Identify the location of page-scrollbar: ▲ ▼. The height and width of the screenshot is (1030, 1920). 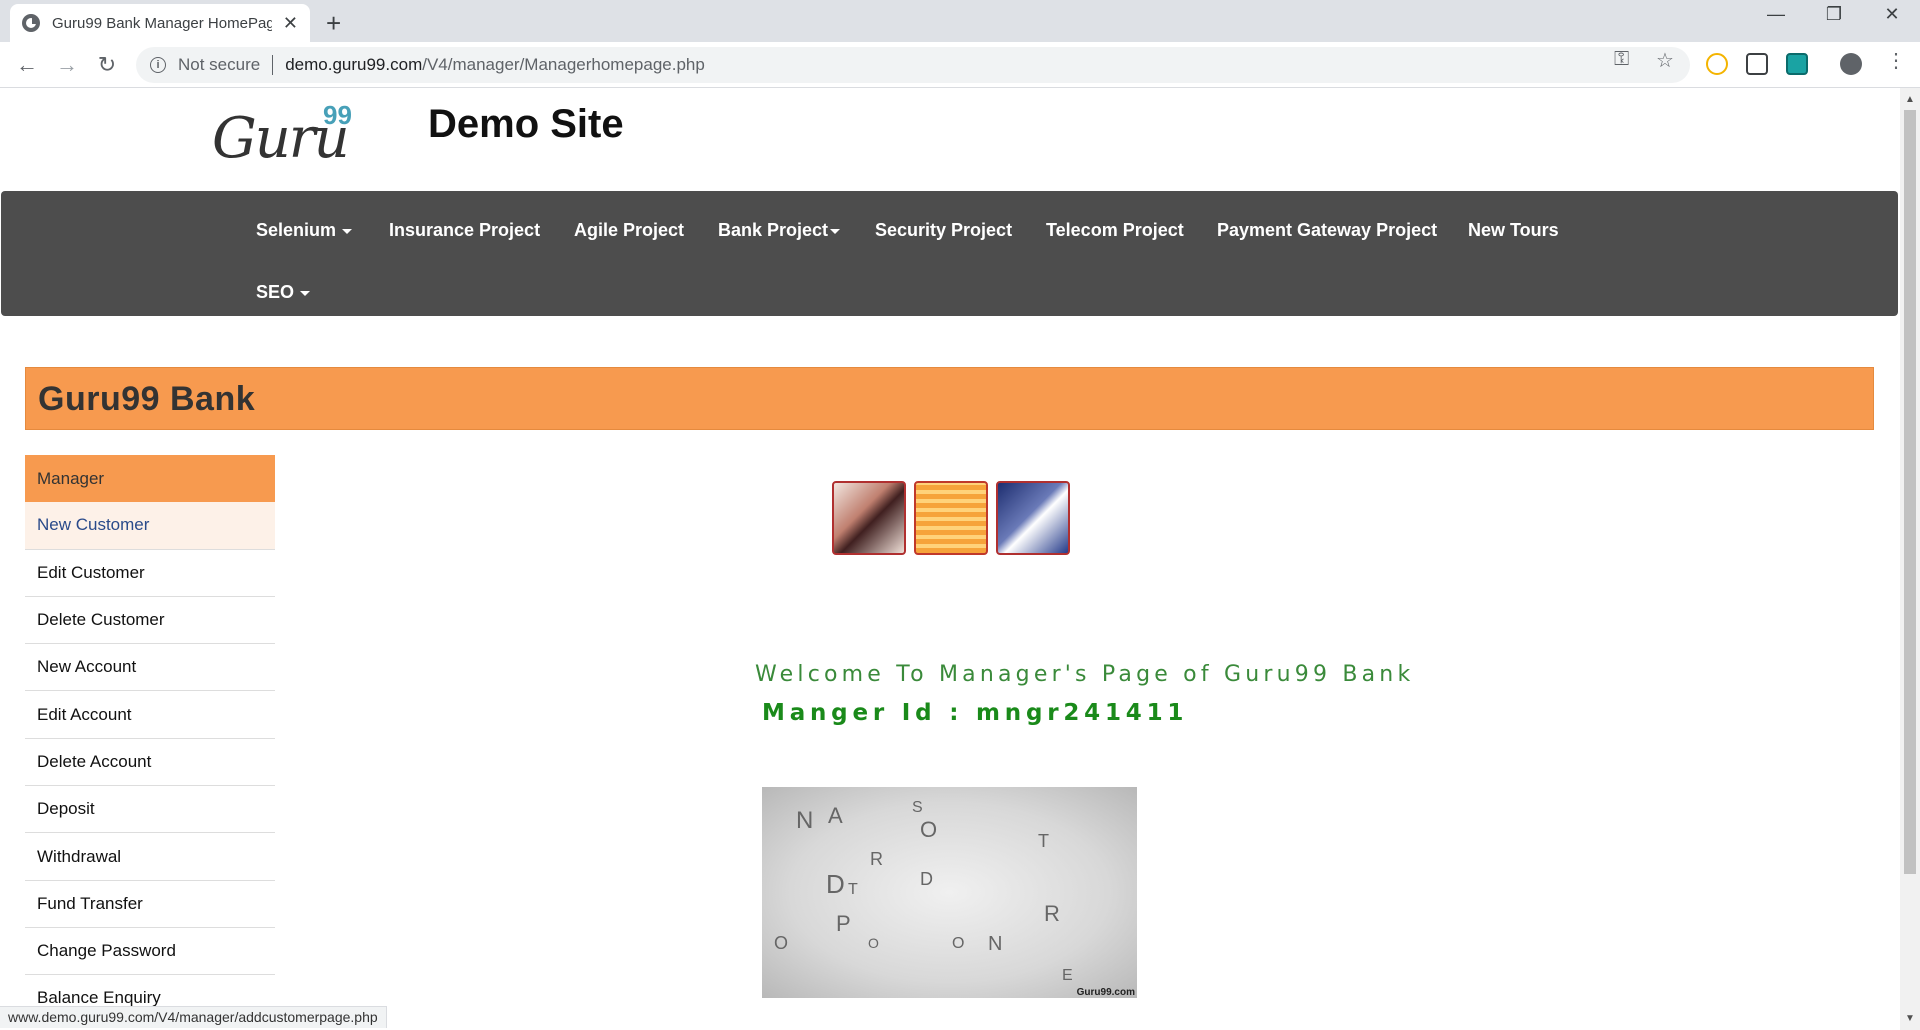
(1910, 559).